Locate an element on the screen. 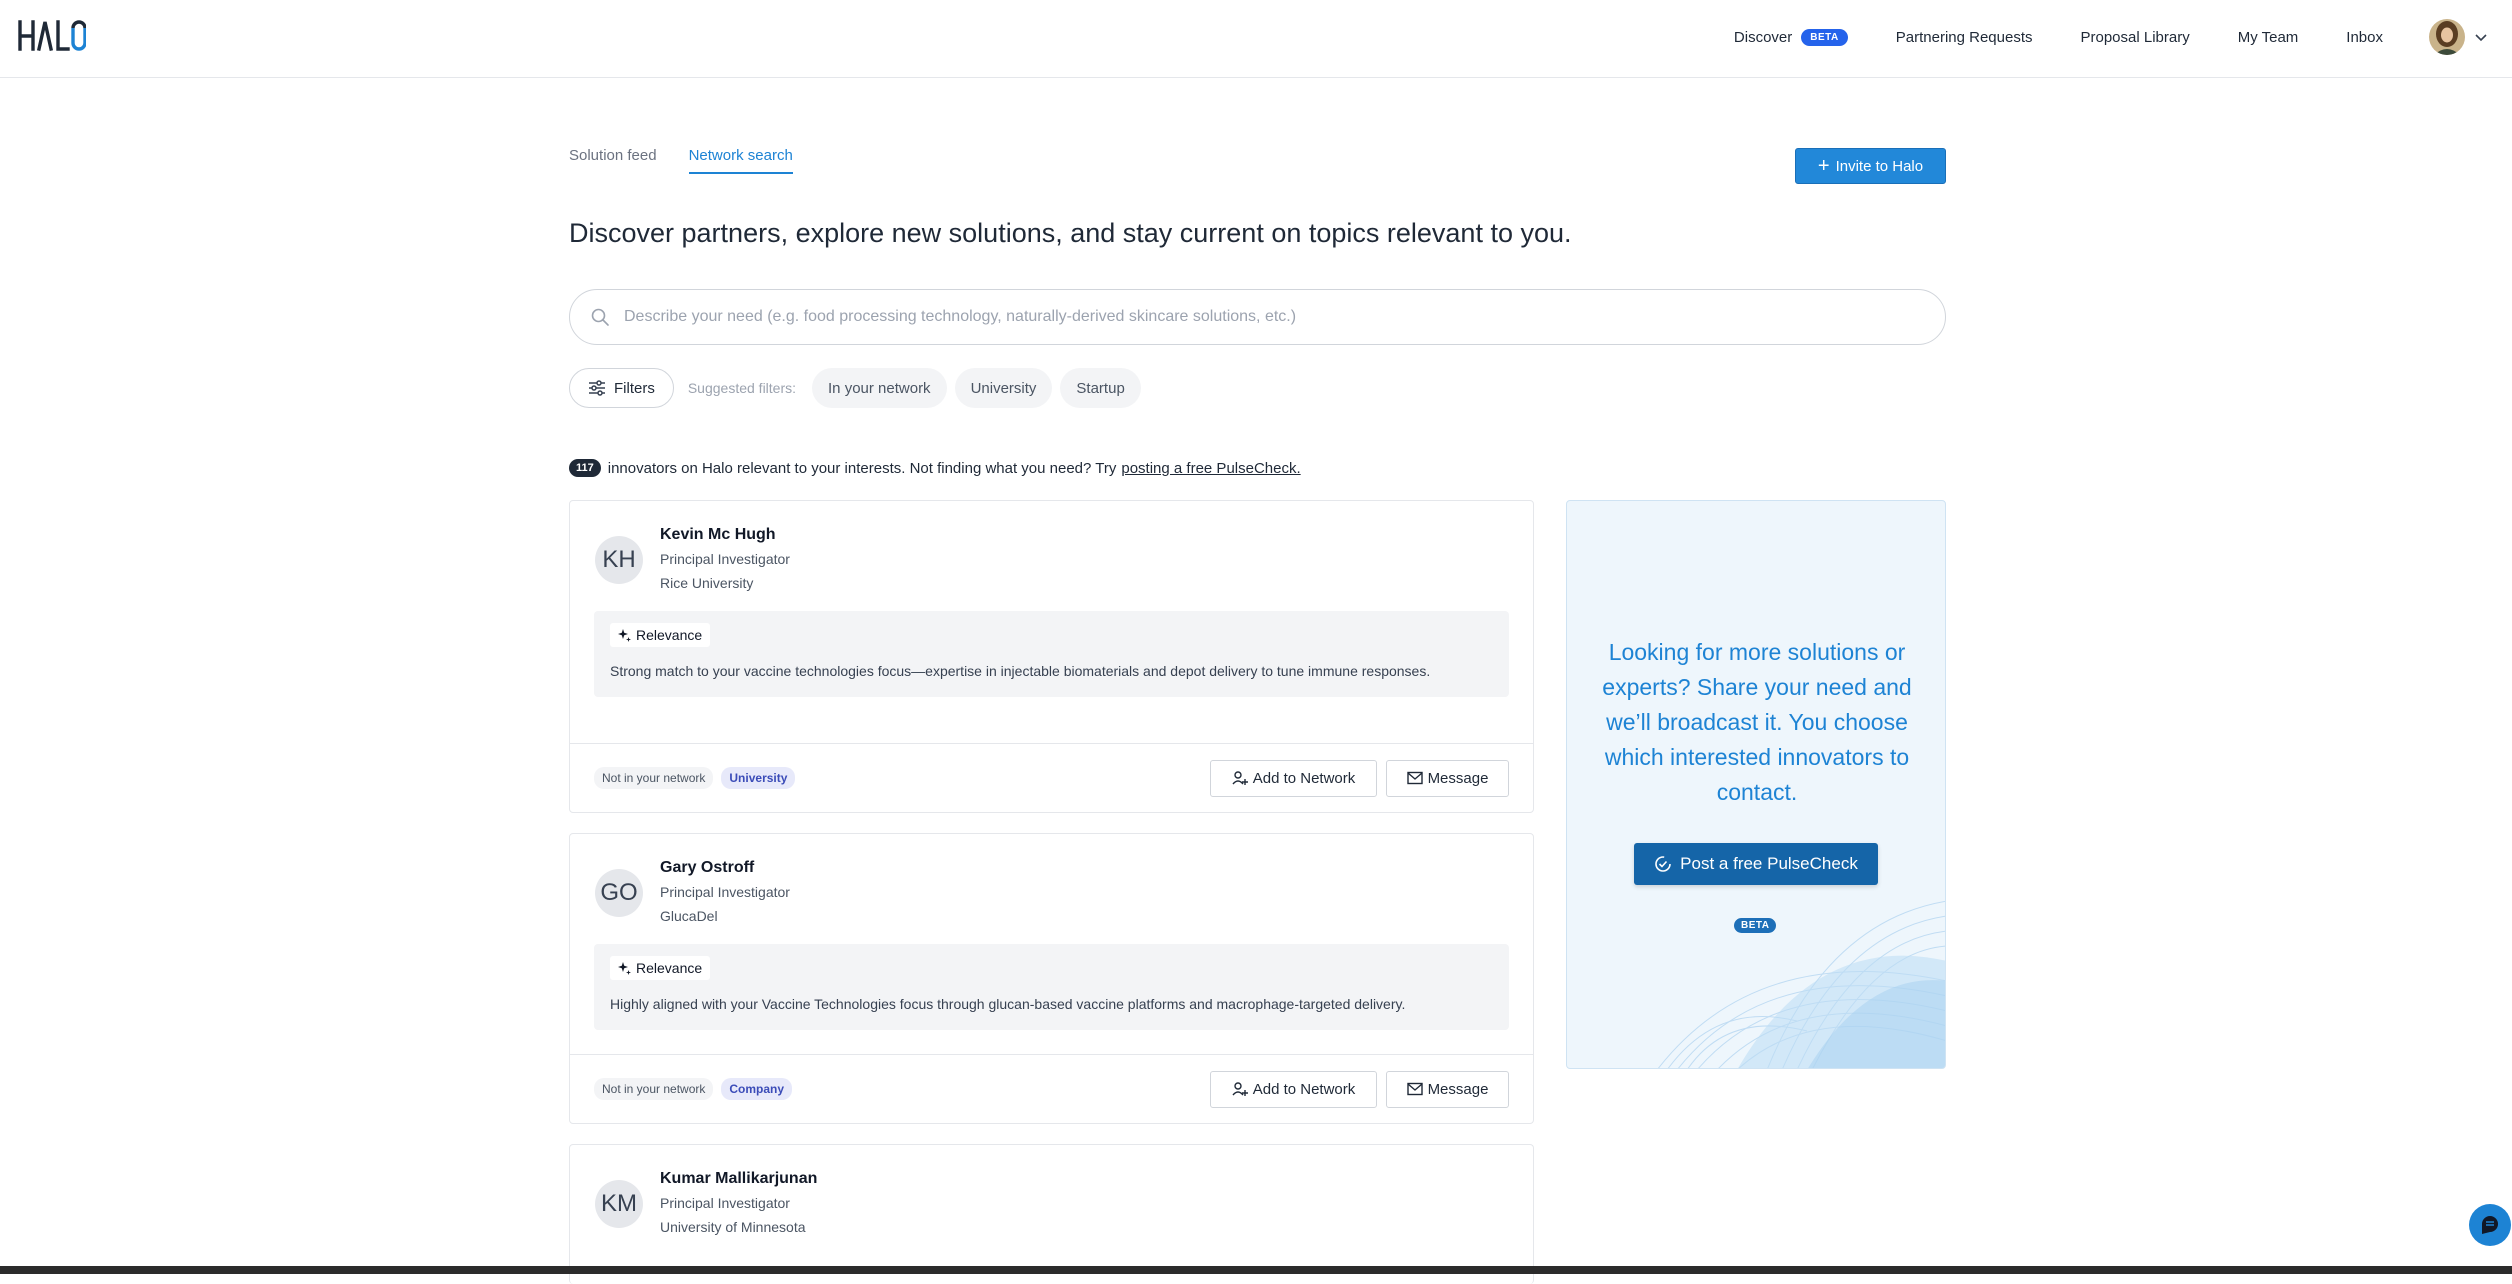 This screenshot has height=1284, width=2512. nav-partnering-requests: Partnering Requests is located at coordinates (1964, 37).